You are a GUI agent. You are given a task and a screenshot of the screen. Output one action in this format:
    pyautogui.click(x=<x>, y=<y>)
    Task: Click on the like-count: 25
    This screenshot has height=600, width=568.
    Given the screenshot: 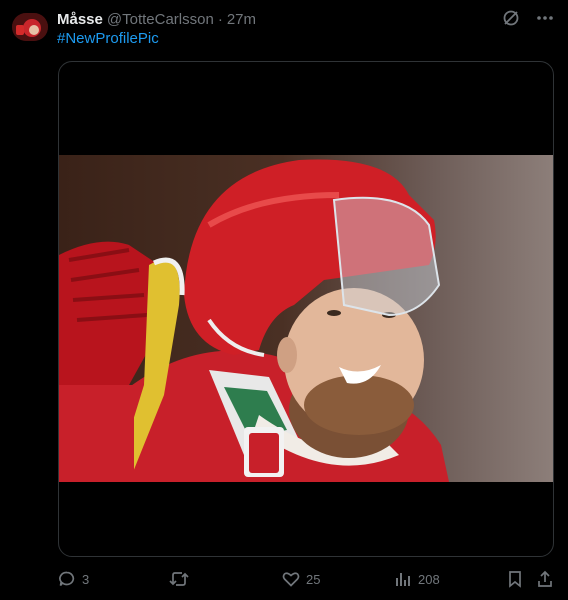 What is the action you would take?
    pyautogui.click(x=313, y=579)
    